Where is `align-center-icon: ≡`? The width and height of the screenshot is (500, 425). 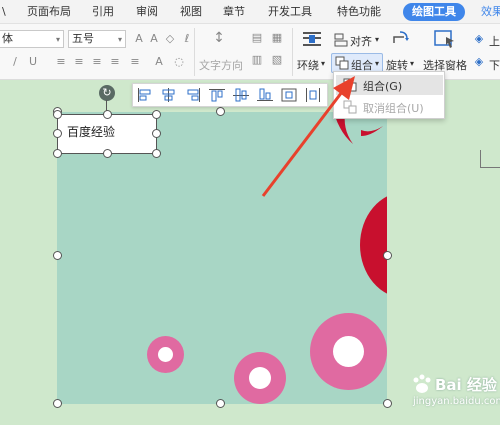 align-center-icon: ≡ is located at coordinates (79, 62).